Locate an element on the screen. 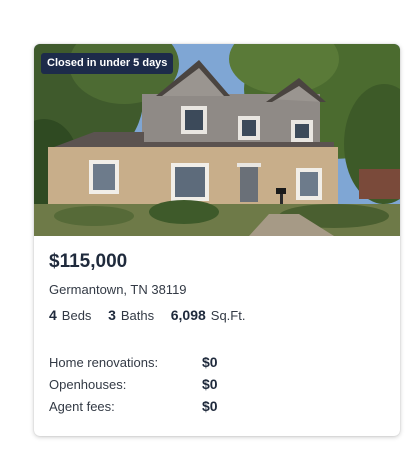  area-value: 6,098 is located at coordinates (188, 315).